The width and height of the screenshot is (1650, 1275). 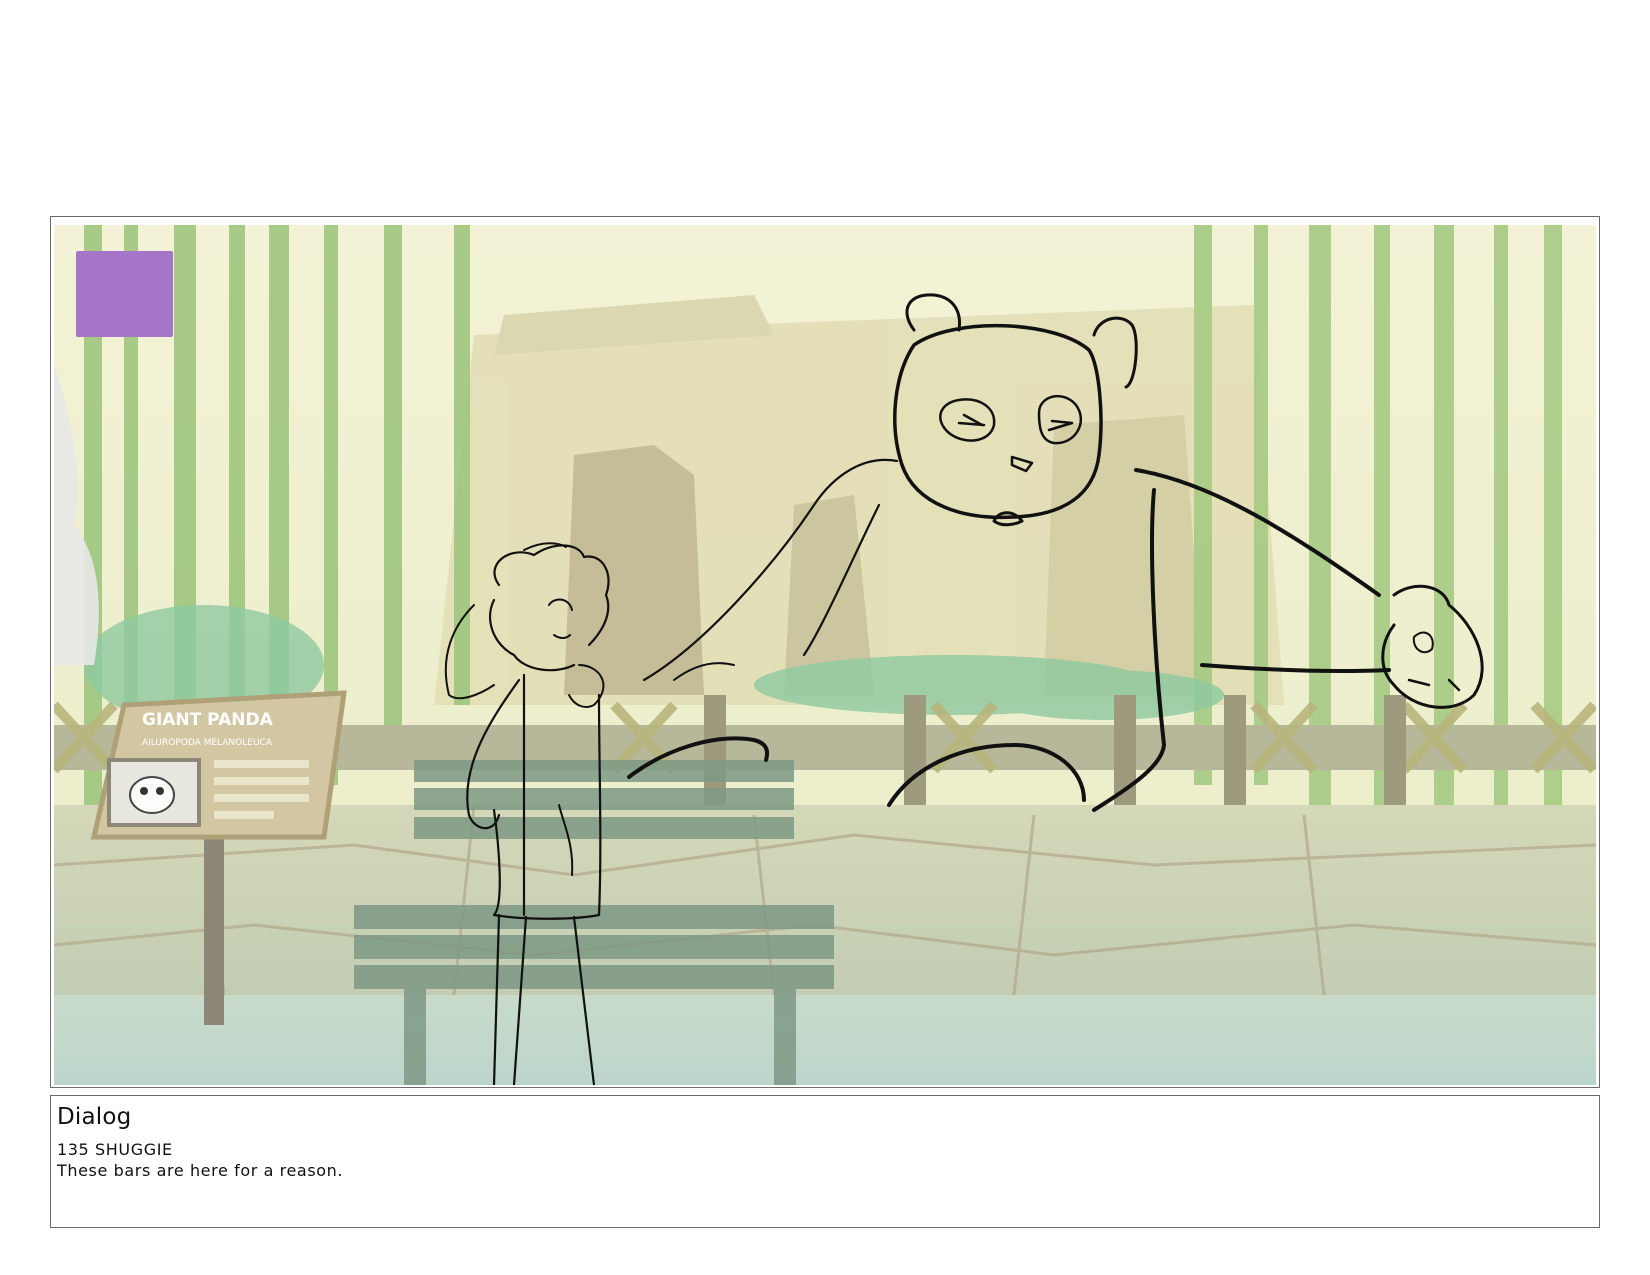 I want to click on ground, so click(x=825, y=1040).